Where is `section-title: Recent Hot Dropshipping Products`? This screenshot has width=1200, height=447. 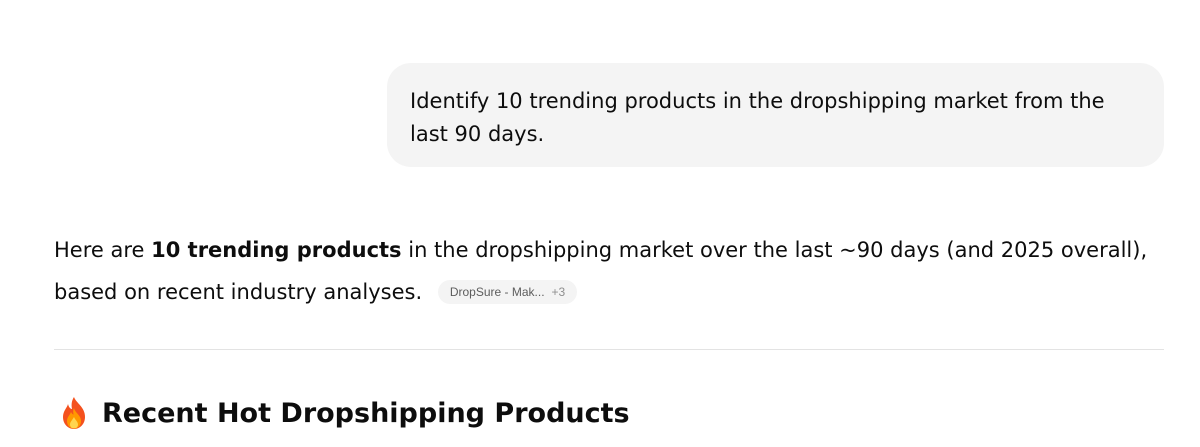 section-title: Recent Hot Dropshipping Products is located at coordinates (366, 413).